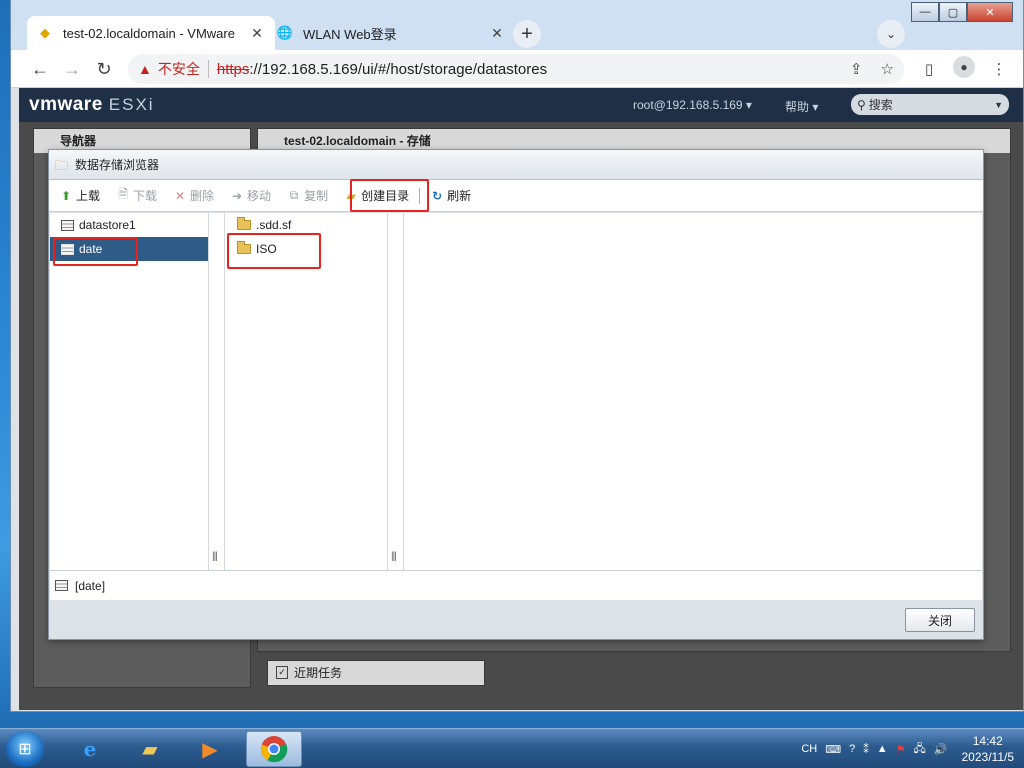 The image size is (1024, 768). What do you see at coordinates (117, 165) in the screenshot?
I see `dialog-title: 数据存储浏览器` at bounding box center [117, 165].